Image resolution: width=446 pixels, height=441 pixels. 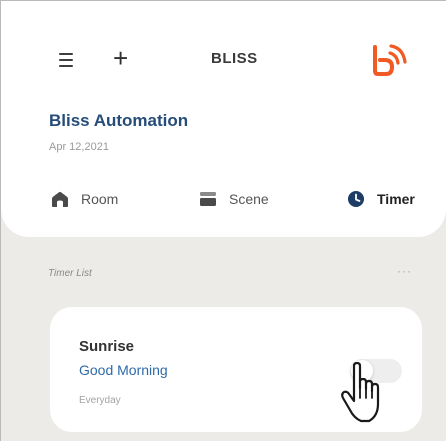 What do you see at coordinates (362, 371) in the screenshot?
I see `toggle-knob` at bounding box center [362, 371].